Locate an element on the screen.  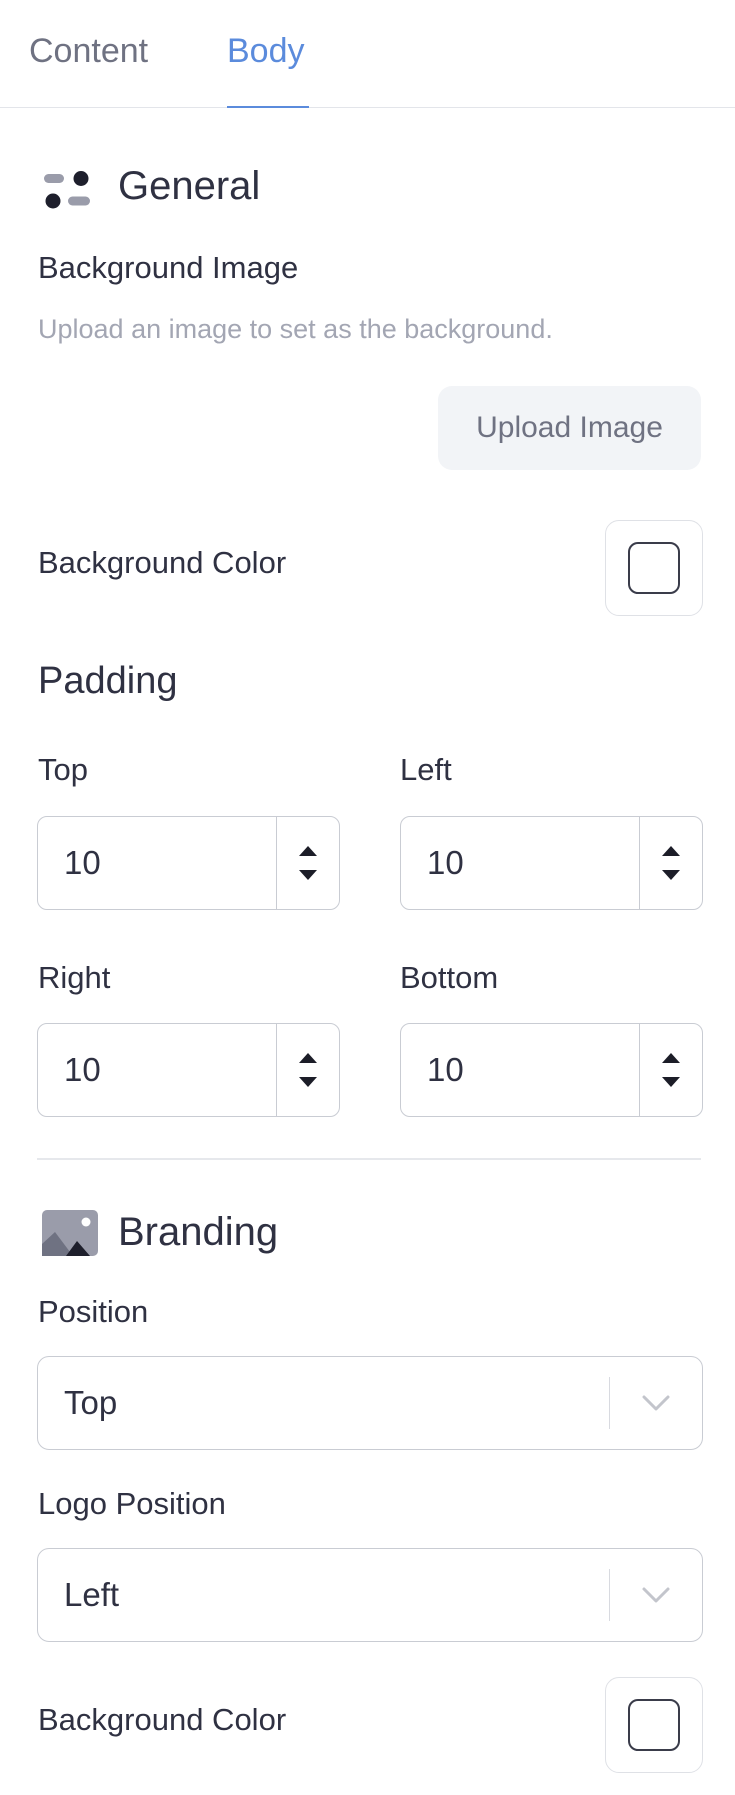
background-color-swatch is located at coordinates (654, 568).